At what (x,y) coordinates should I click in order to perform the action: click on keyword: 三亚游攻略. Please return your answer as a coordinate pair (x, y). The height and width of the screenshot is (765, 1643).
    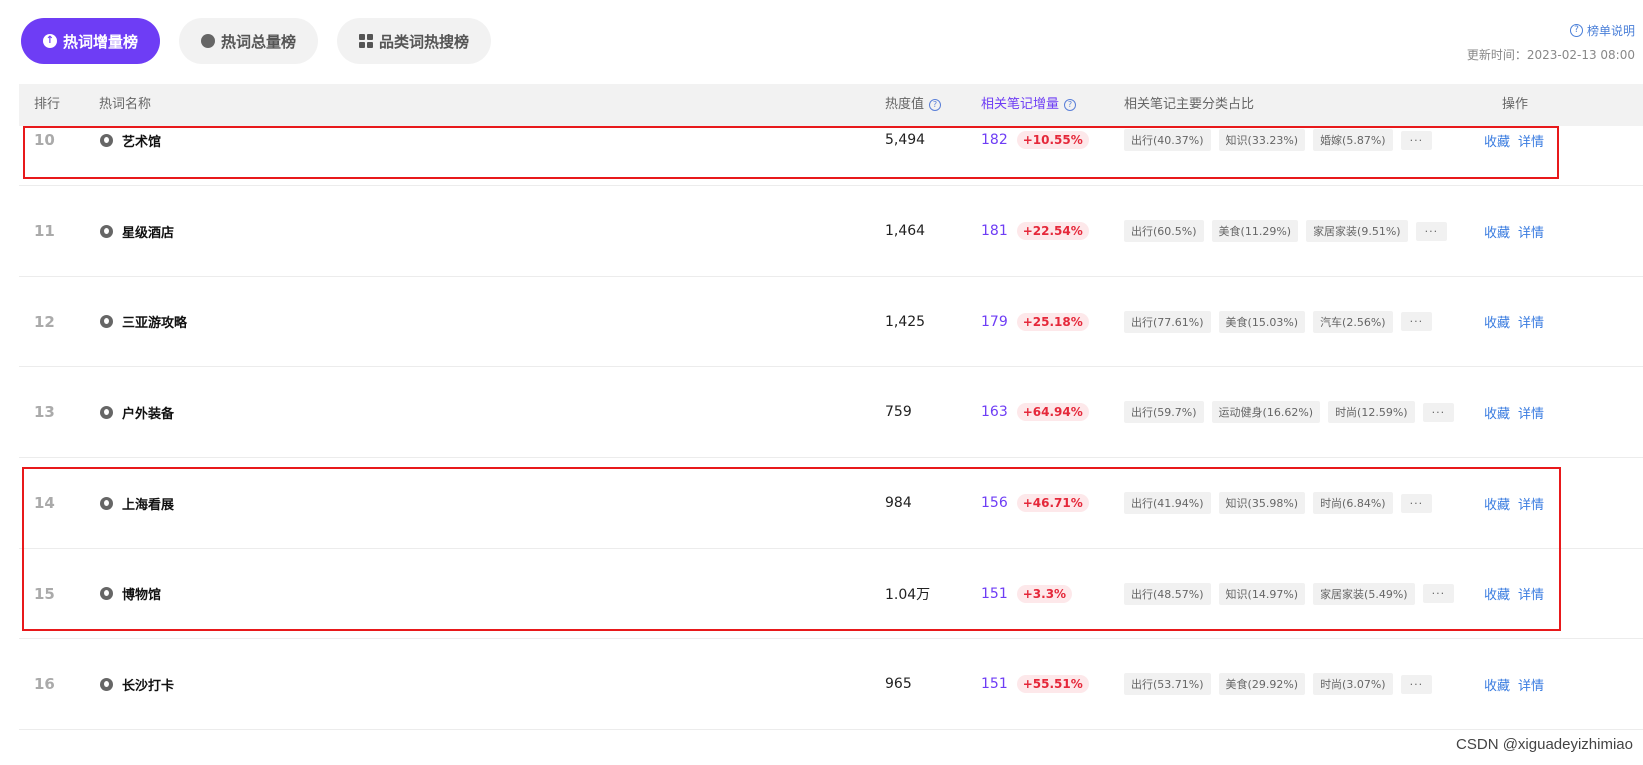
    Looking at the image, I should click on (143, 322).